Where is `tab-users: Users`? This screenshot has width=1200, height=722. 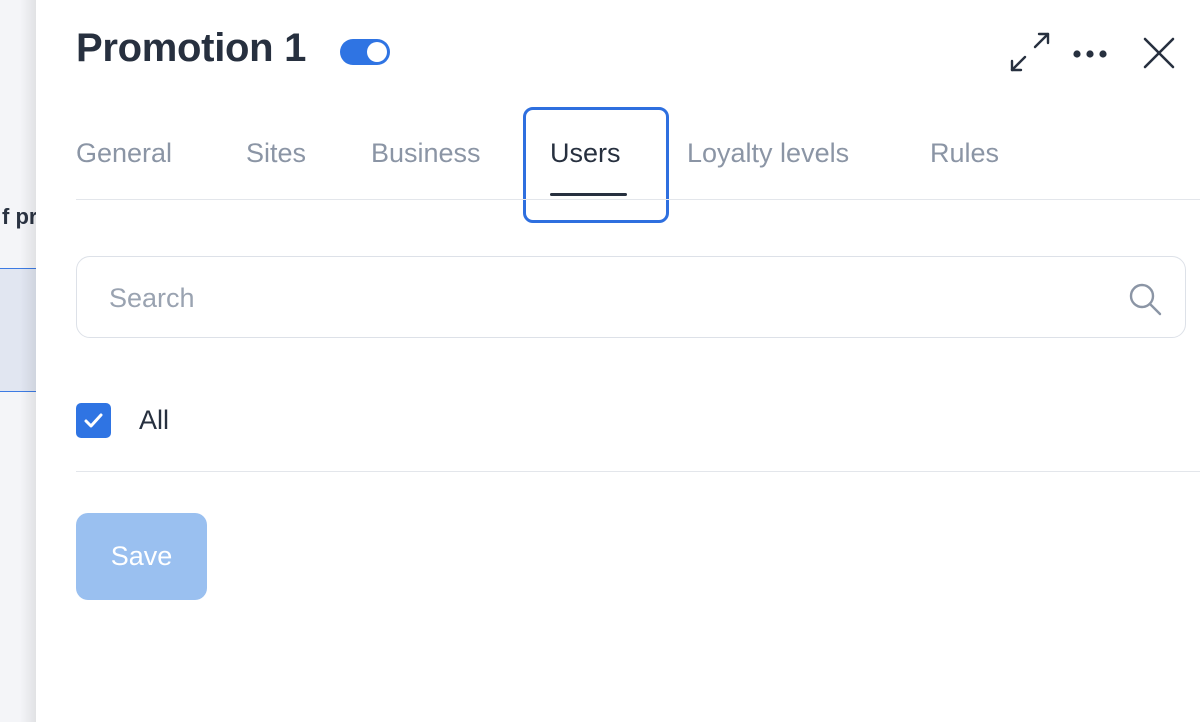 tab-users: Users is located at coordinates (585, 153).